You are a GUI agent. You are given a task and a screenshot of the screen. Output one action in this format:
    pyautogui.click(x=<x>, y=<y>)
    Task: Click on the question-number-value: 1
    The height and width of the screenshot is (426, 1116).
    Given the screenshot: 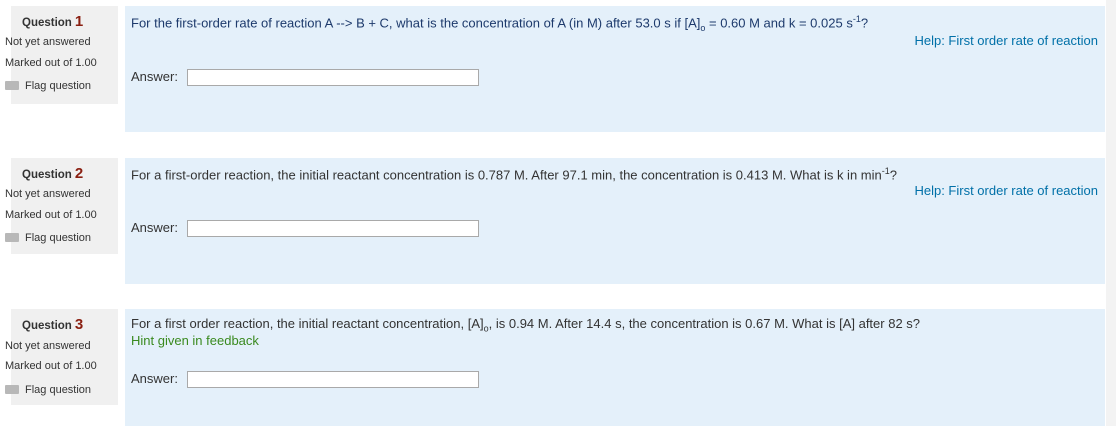 What is the action you would take?
    pyautogui.click(x=79, y=21)
    